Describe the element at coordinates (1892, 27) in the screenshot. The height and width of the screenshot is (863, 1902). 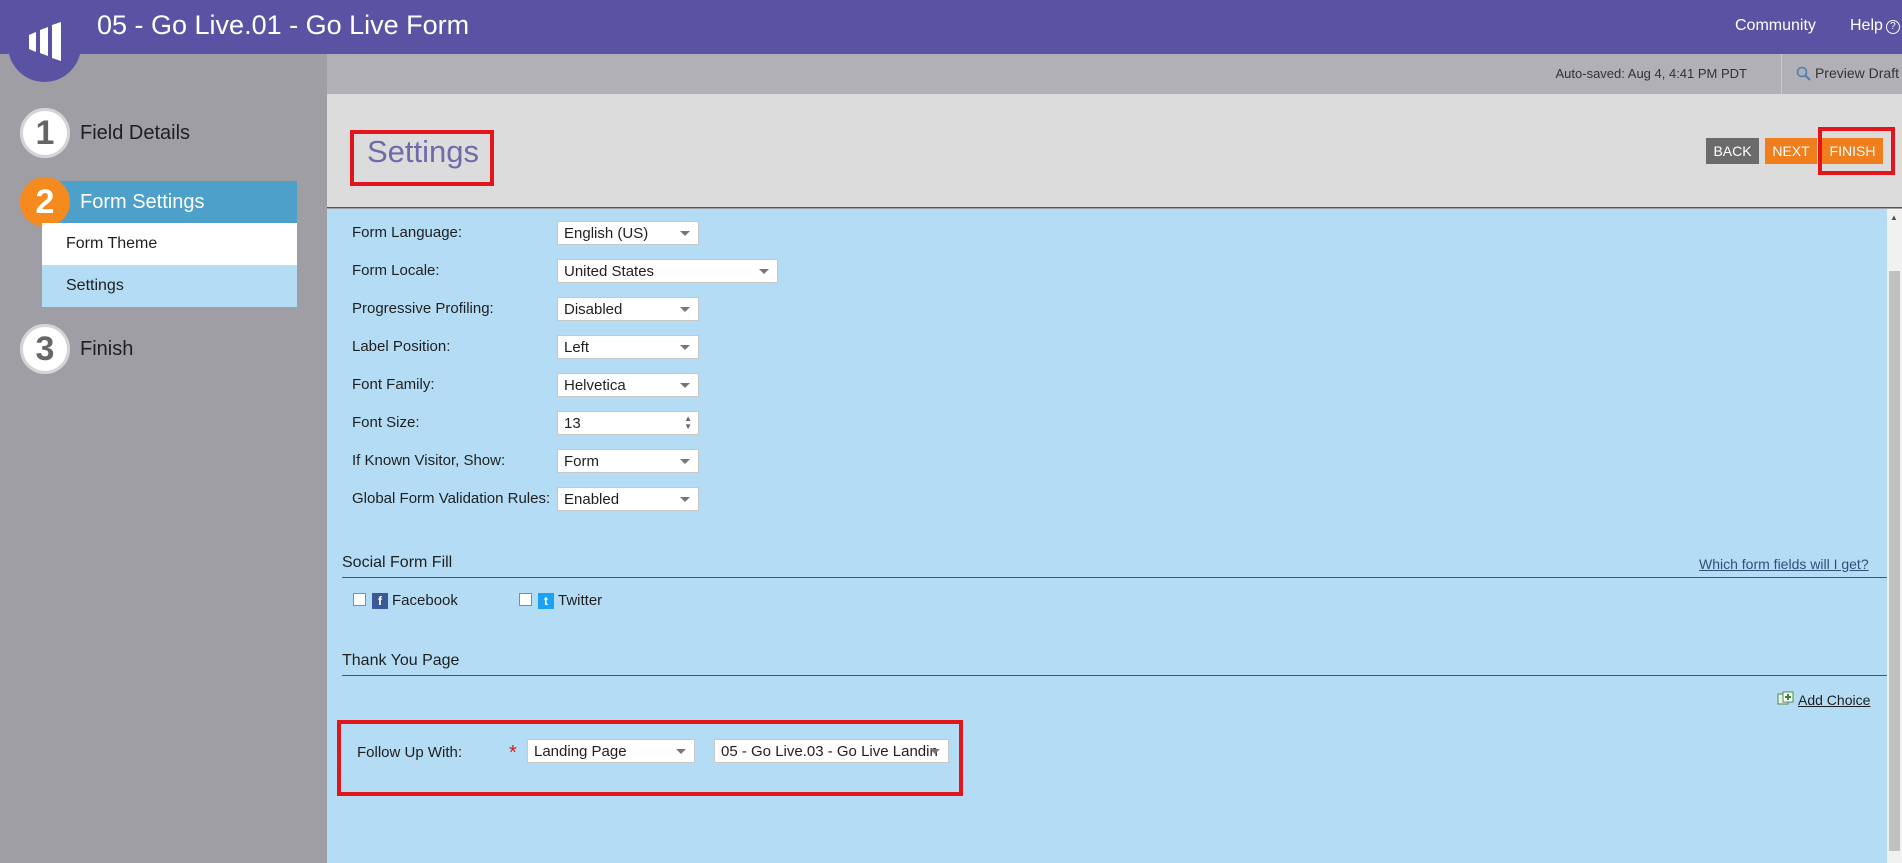
I see `help-icon: ?` at that location.